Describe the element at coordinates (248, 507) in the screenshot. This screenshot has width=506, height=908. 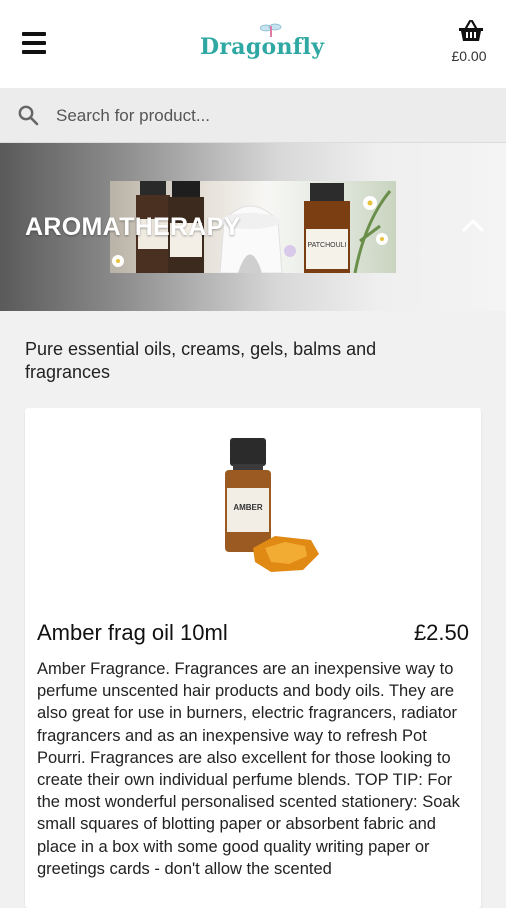
I see `bottle-label: AMBER` at that location.